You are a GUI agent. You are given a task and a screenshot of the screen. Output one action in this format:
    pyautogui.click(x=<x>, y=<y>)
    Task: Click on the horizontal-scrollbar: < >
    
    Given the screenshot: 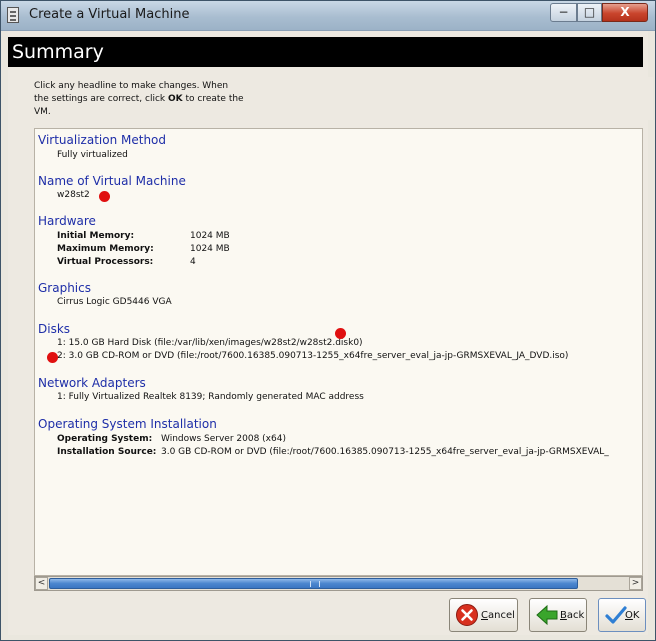 What is the action you would take?
    pyautogui.click(x=338, y=583)
    